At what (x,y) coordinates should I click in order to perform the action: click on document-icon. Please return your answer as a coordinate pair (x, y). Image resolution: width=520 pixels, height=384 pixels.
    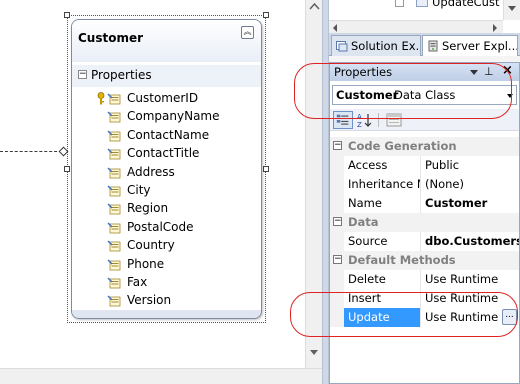
    Looking at the image, I should click on (422, 3).